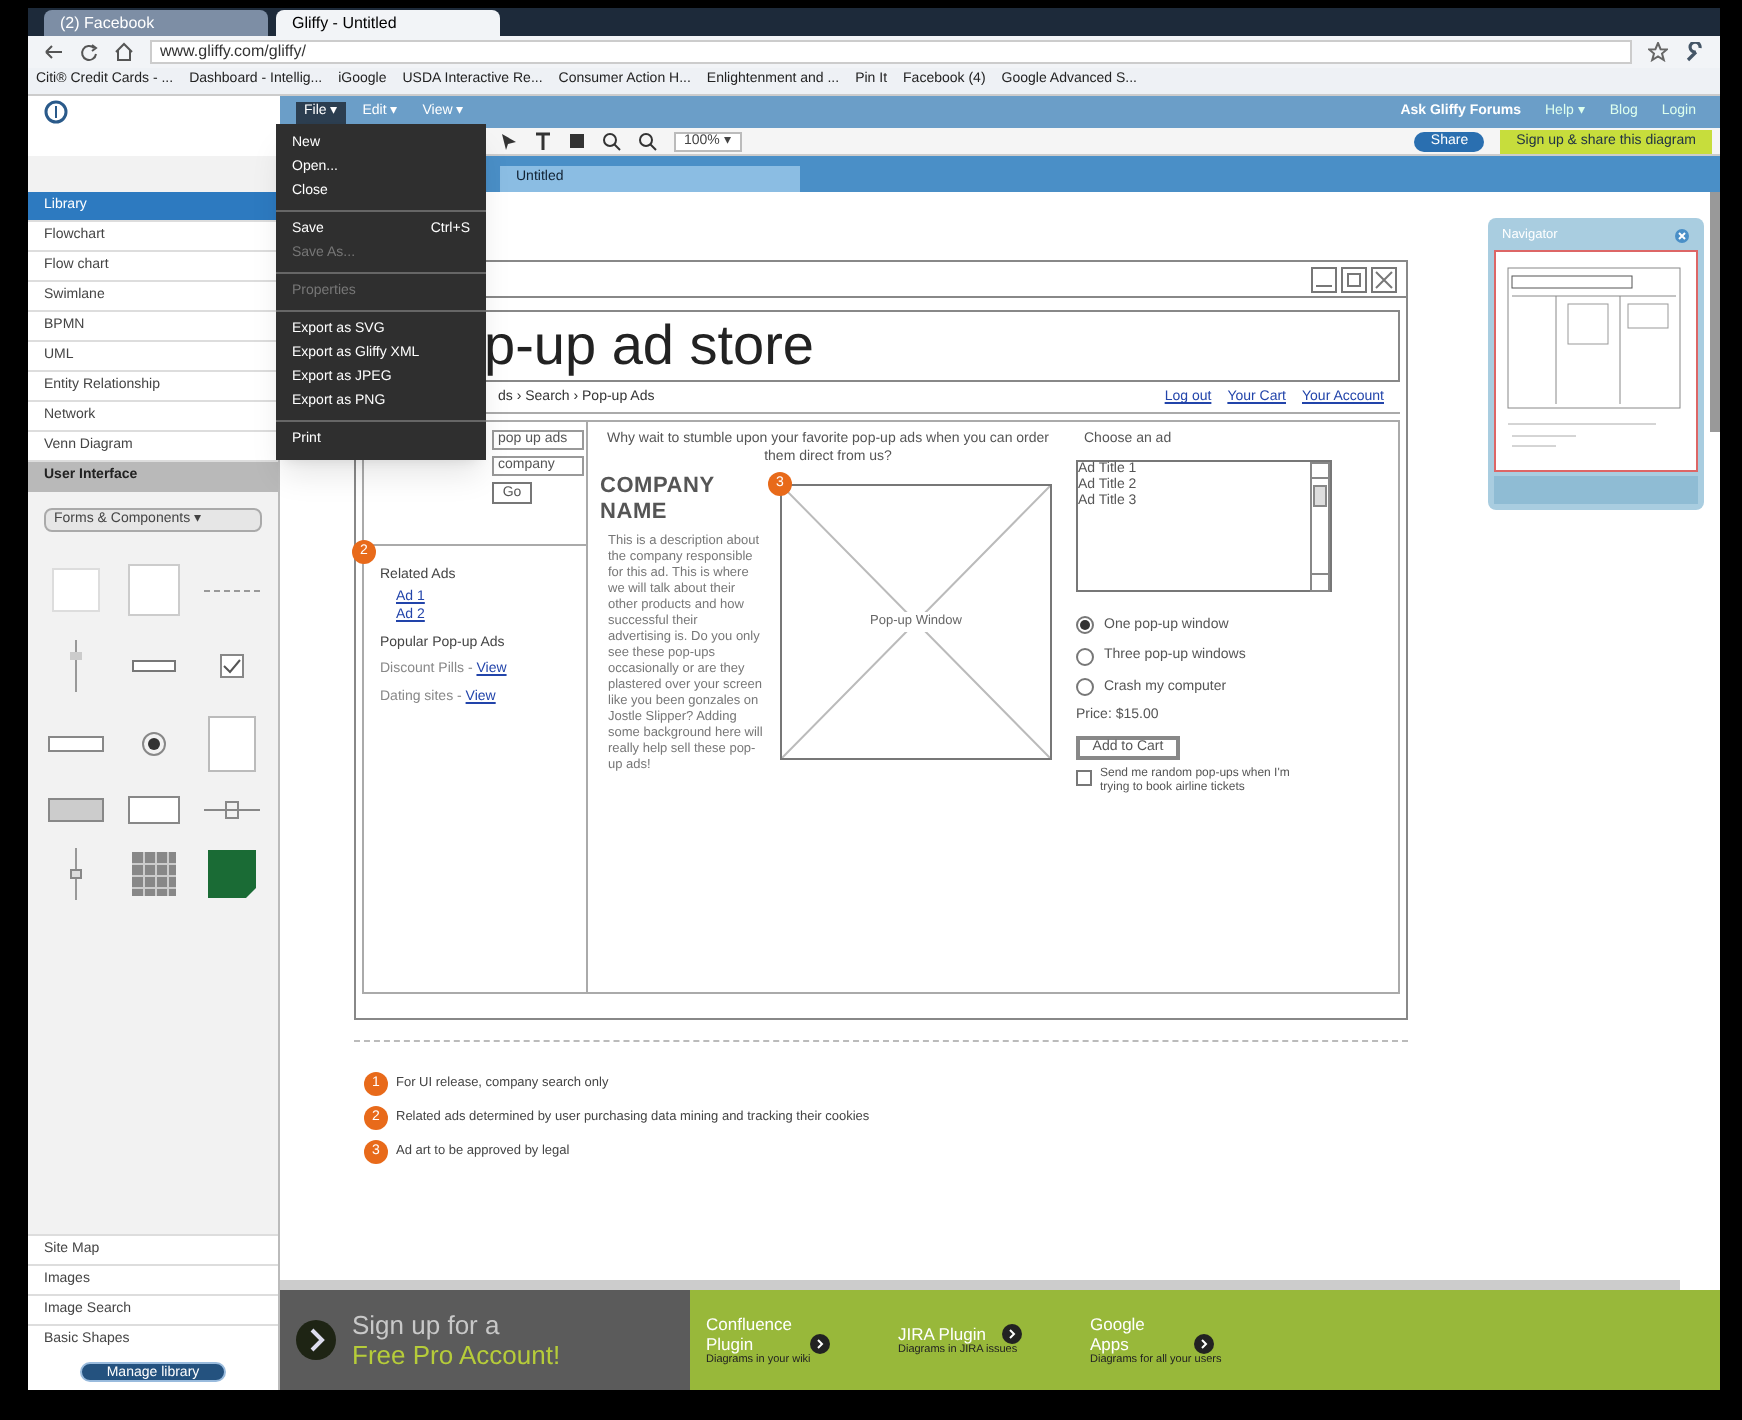 This screenshot has width=1742, height=1420. Describe the element at coordinates (649, 346) in the screenshot. I see `page-title: p-up ad store` at that location.